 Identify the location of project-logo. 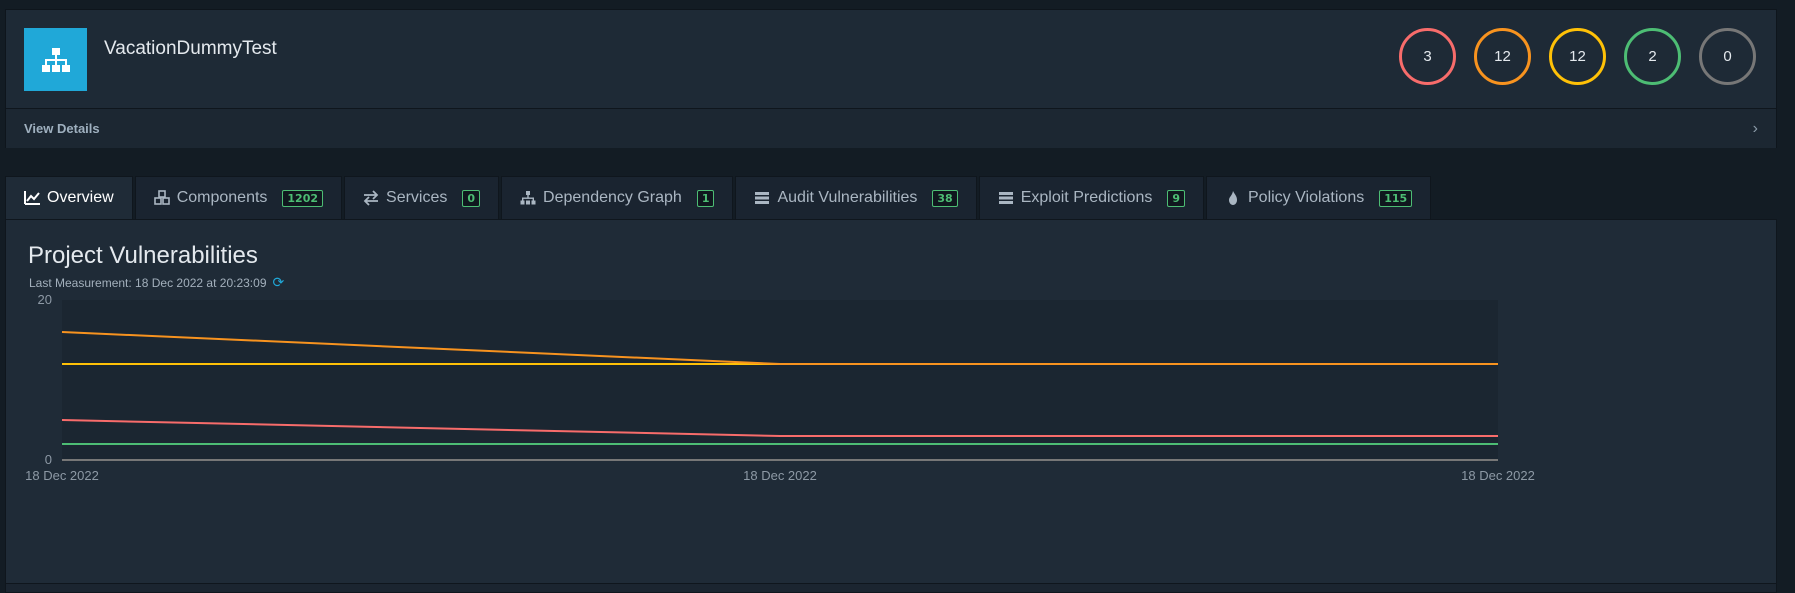
(55, 59).